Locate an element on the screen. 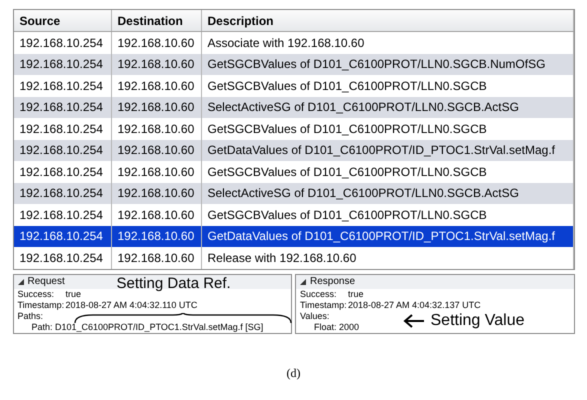 Image resolution: width=587 pixels, height=400 pixels. panel-title: Response is located at coordinates (333, 282).